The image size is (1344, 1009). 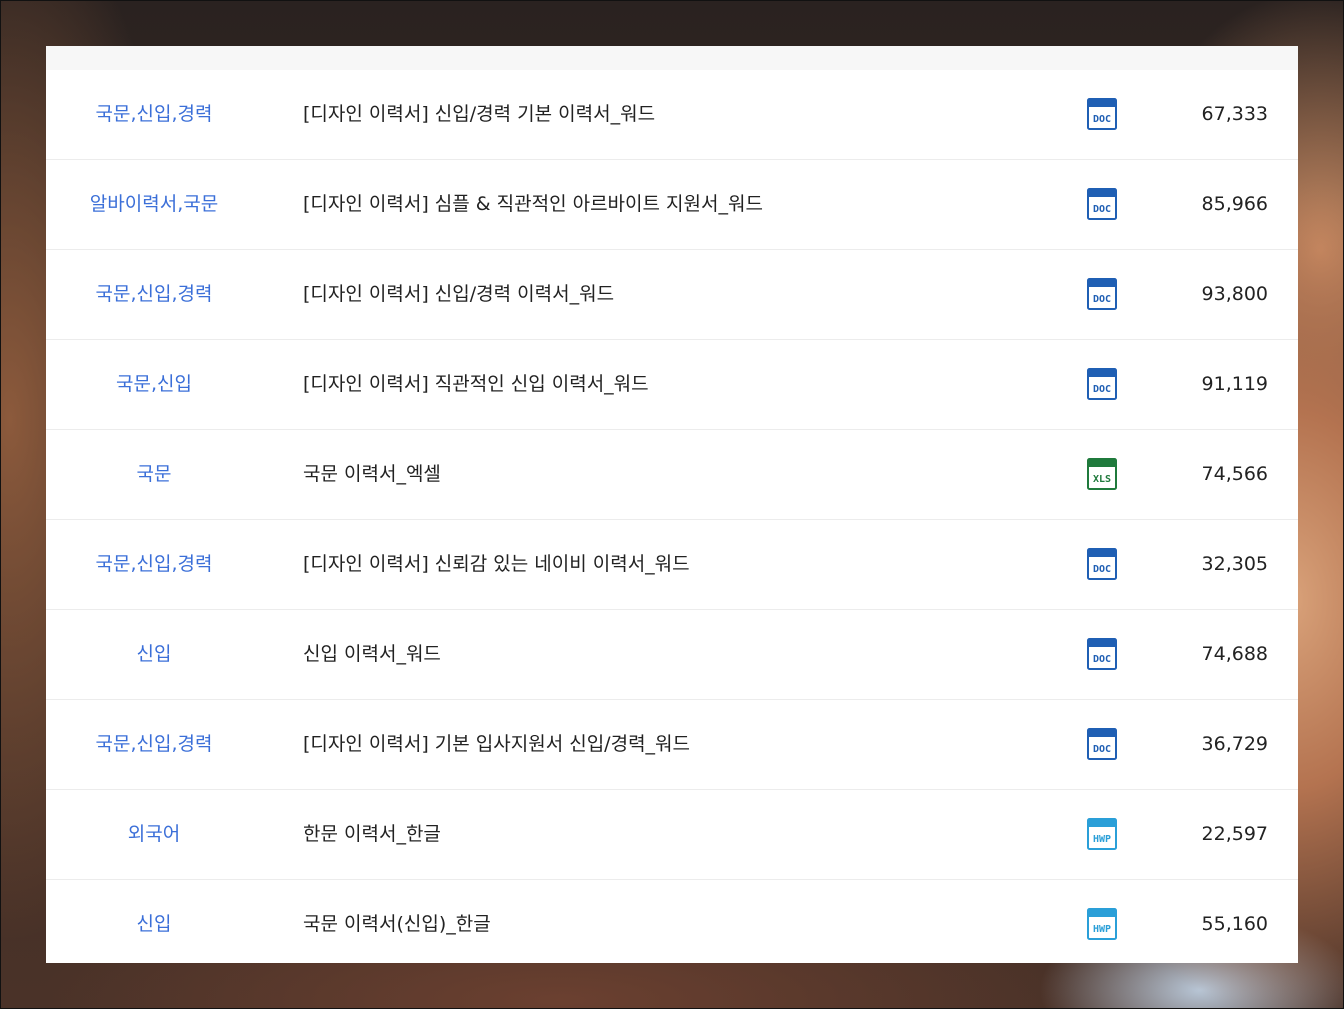 What do you see at coordinates (458, 294) in the screenshot?
I see `template-title-link: [디자인 이력서] 신입/경력 이력서_워드` at bounding box center [458, 294].